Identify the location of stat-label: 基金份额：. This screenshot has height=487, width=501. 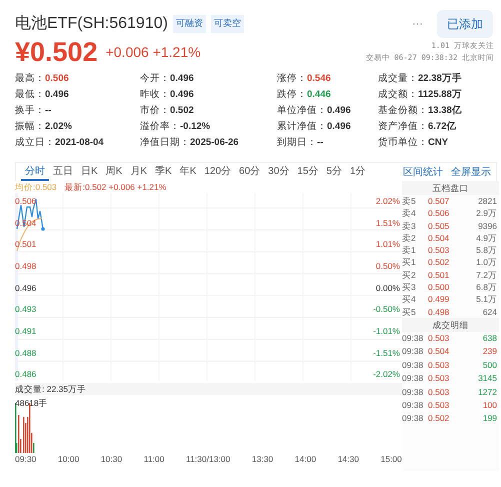
(403, 110).